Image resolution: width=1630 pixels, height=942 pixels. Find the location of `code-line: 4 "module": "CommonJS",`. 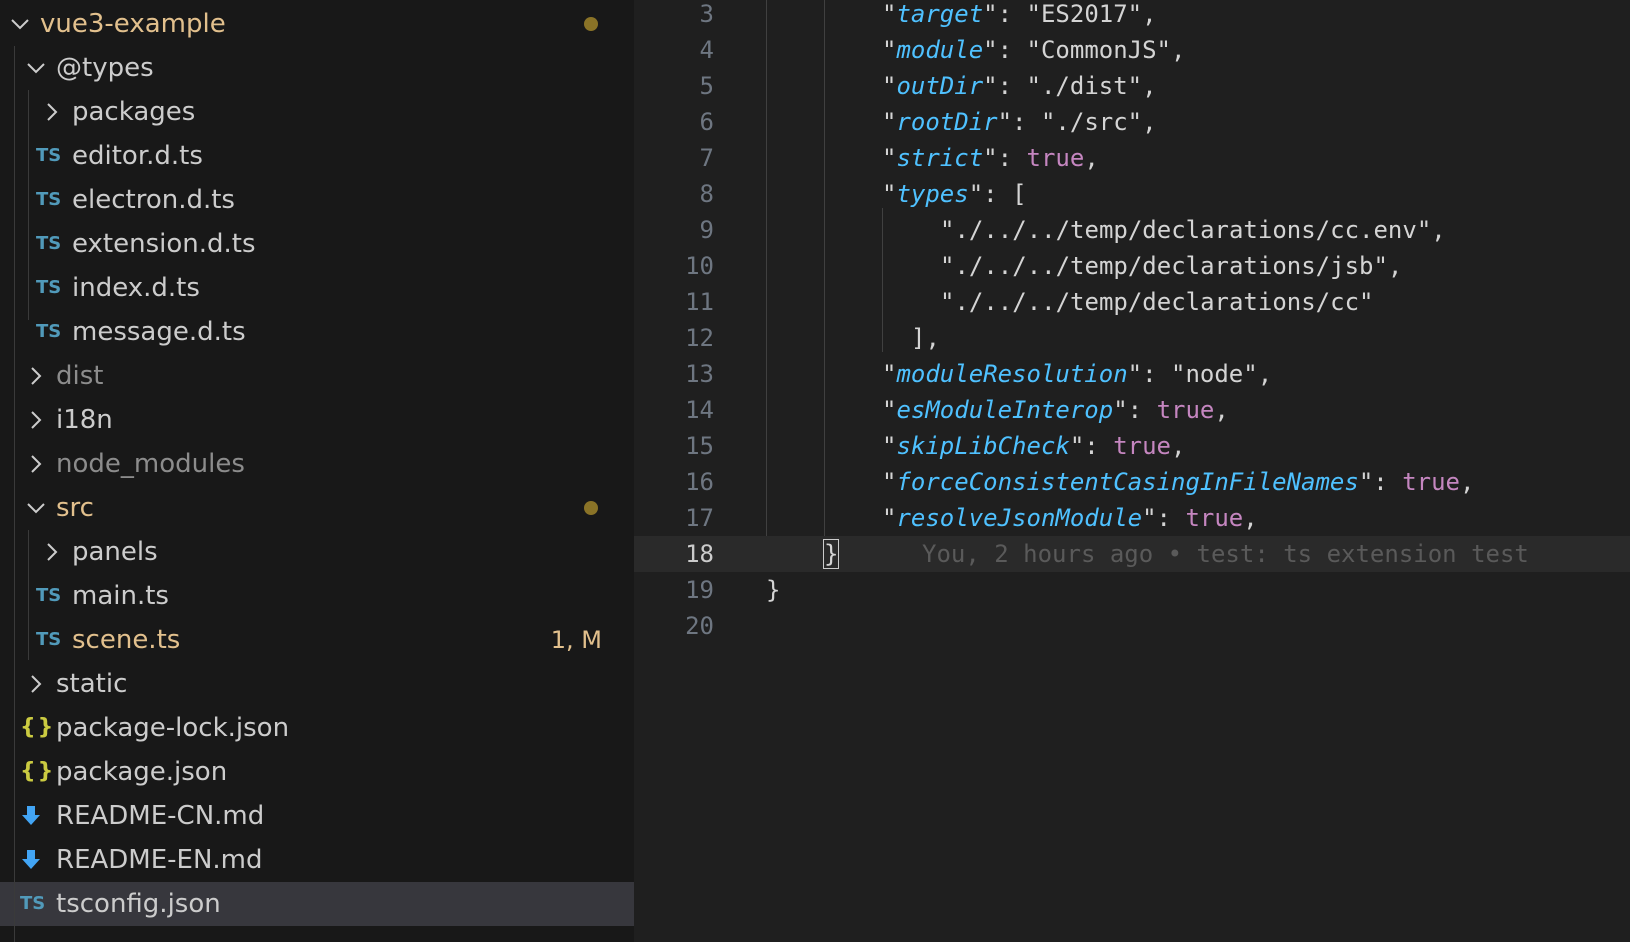

code-line: 4 "module": "CommonJS", is located at coordinates (1132, 50).